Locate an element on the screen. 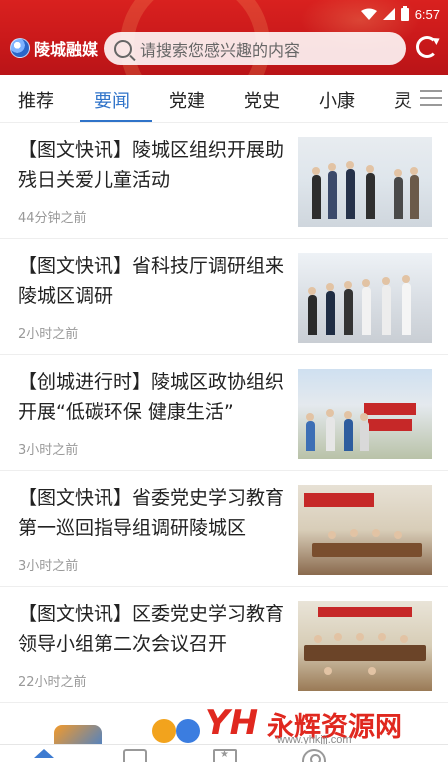 Image resolution: width=448 pixels, height=762 pixels. star-icon is located at coordinates (225, 755).